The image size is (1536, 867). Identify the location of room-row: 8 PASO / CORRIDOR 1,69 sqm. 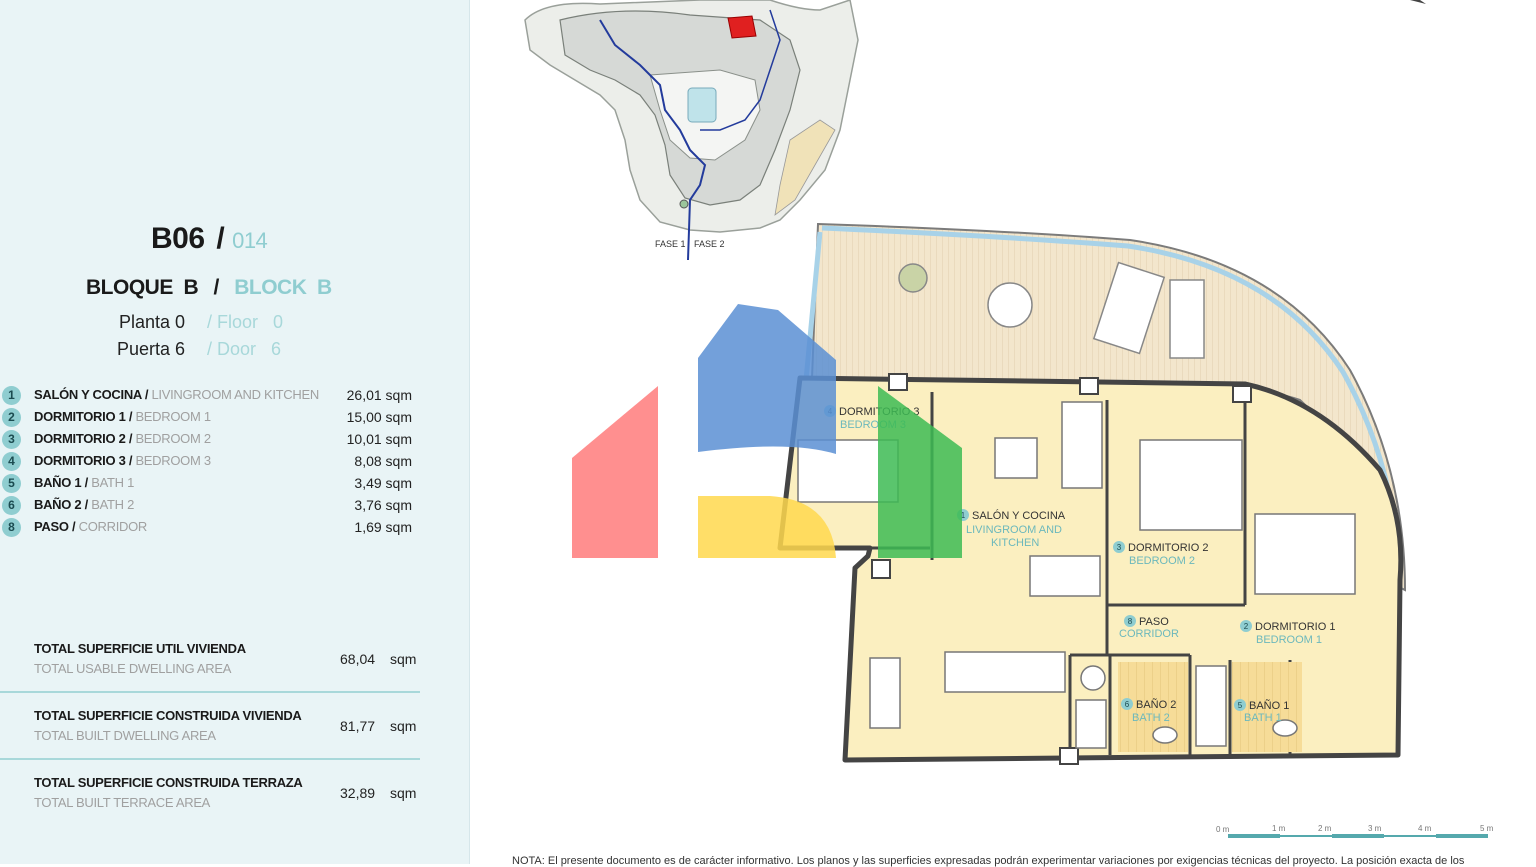
(215, 527).